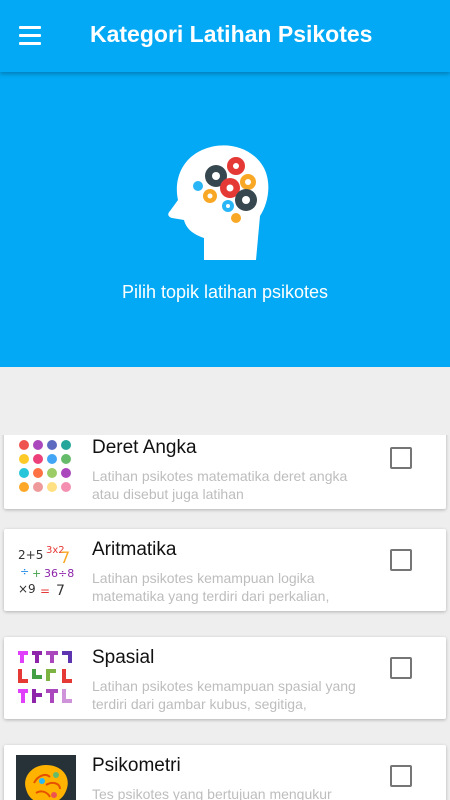  What do you see at coordinates (46, 777) in the screenshot?
I see `brain-thumbnail` at bounding box center [46, 777].